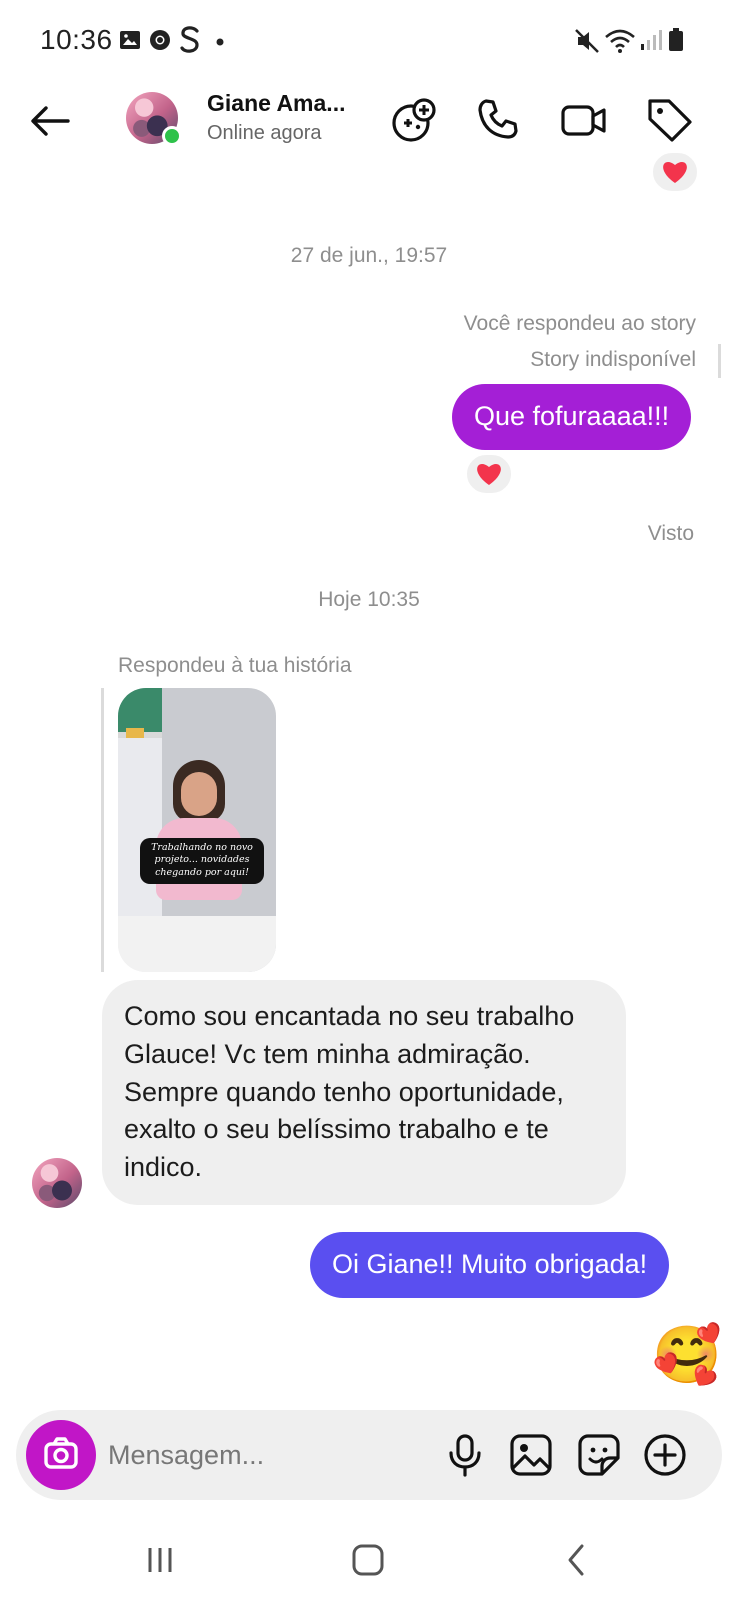 The image size is (738, 1600). I want to click on mute-icon, so click(587, 41).